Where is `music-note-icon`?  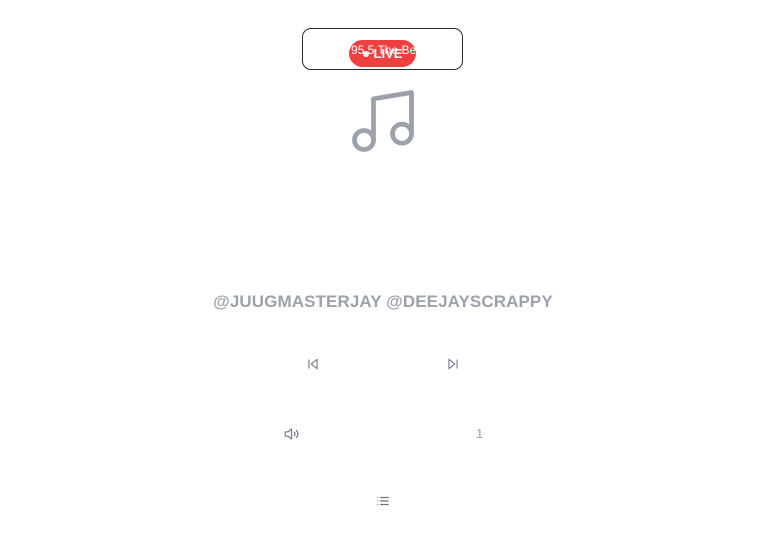
music-note-icon is located at coordinates (383, 121).